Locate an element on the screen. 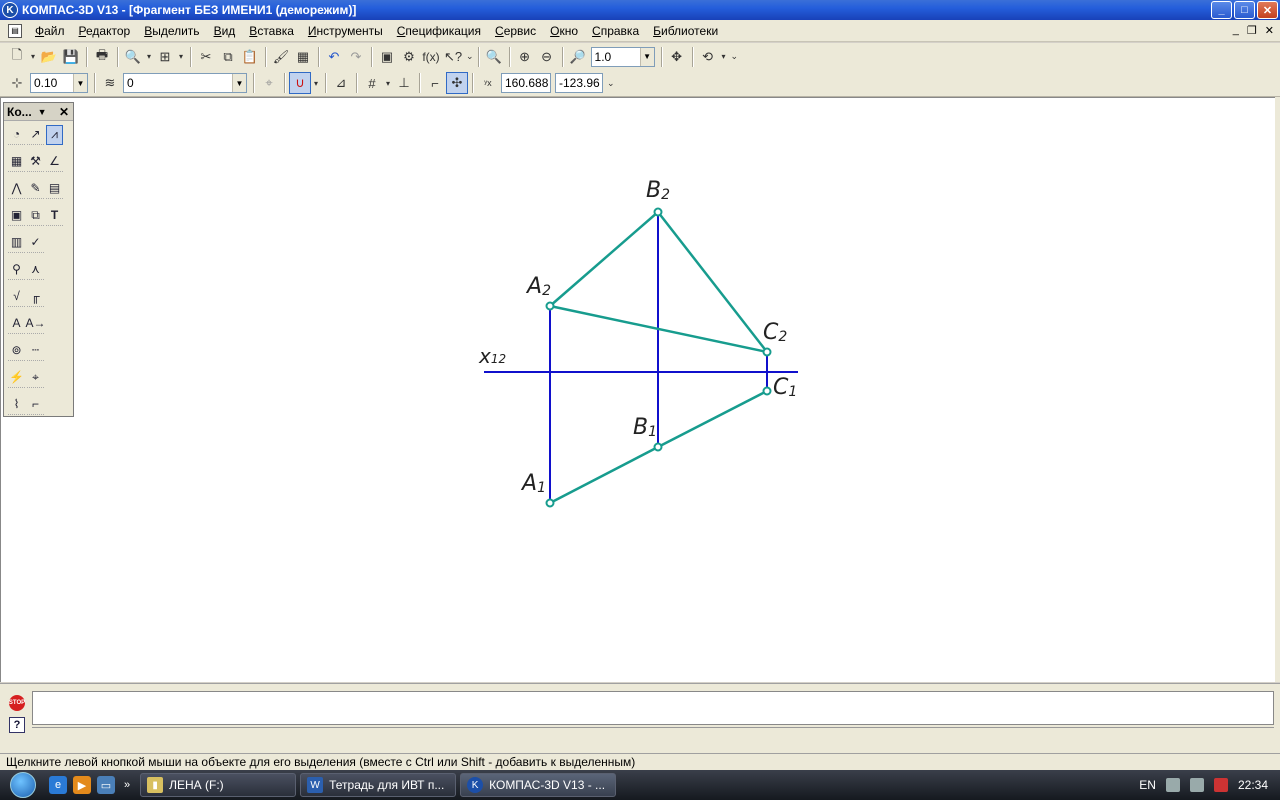 The width and height of the screenshot is (1280, 800). zoom-window-icon: 🔍 is located at coordinates (494, 57).